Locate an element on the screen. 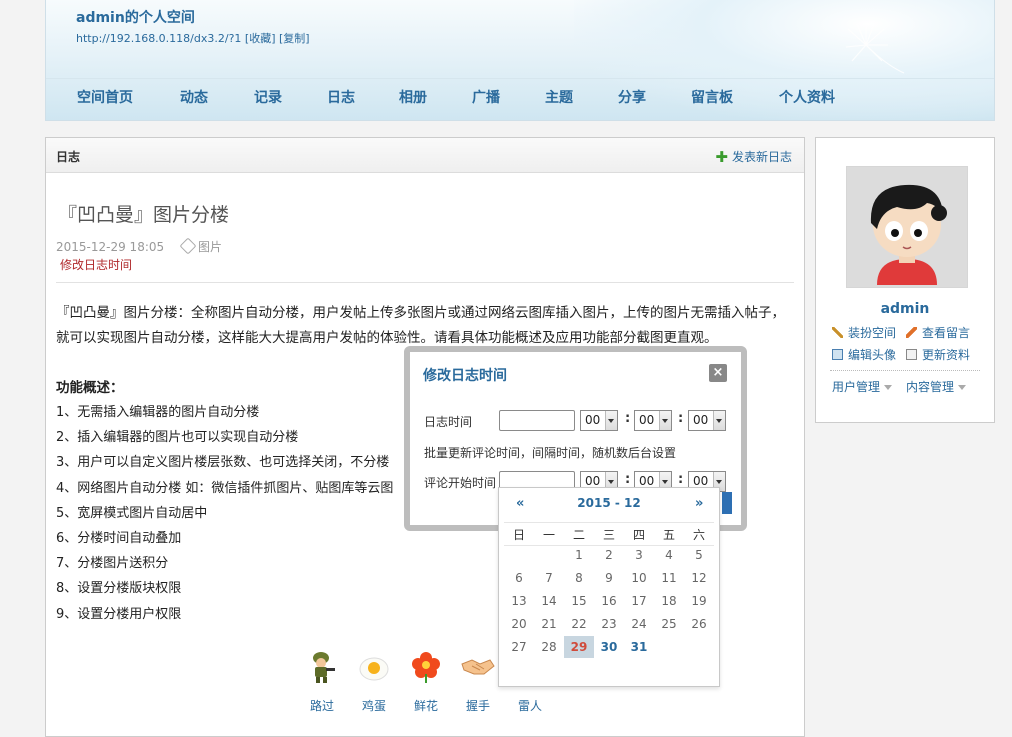  blog-second-select: 00 is located at coordinates (707, 420).